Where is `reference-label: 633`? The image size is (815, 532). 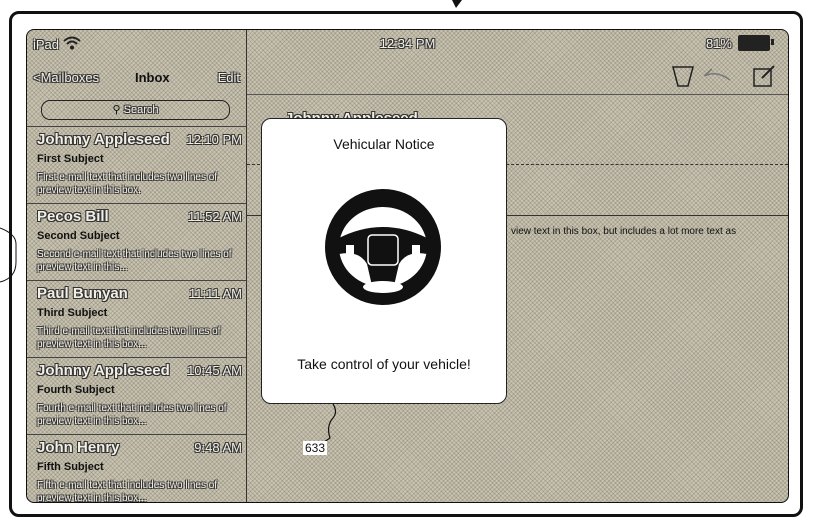 reference-label: 633 is located at coordinates (315, 448).